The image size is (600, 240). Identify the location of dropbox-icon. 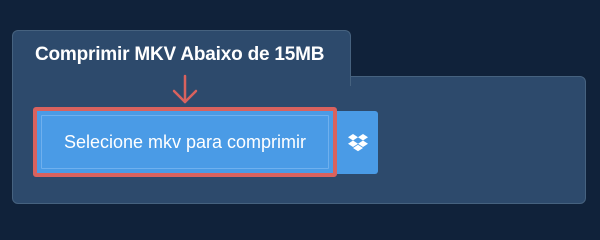
(357, 142).